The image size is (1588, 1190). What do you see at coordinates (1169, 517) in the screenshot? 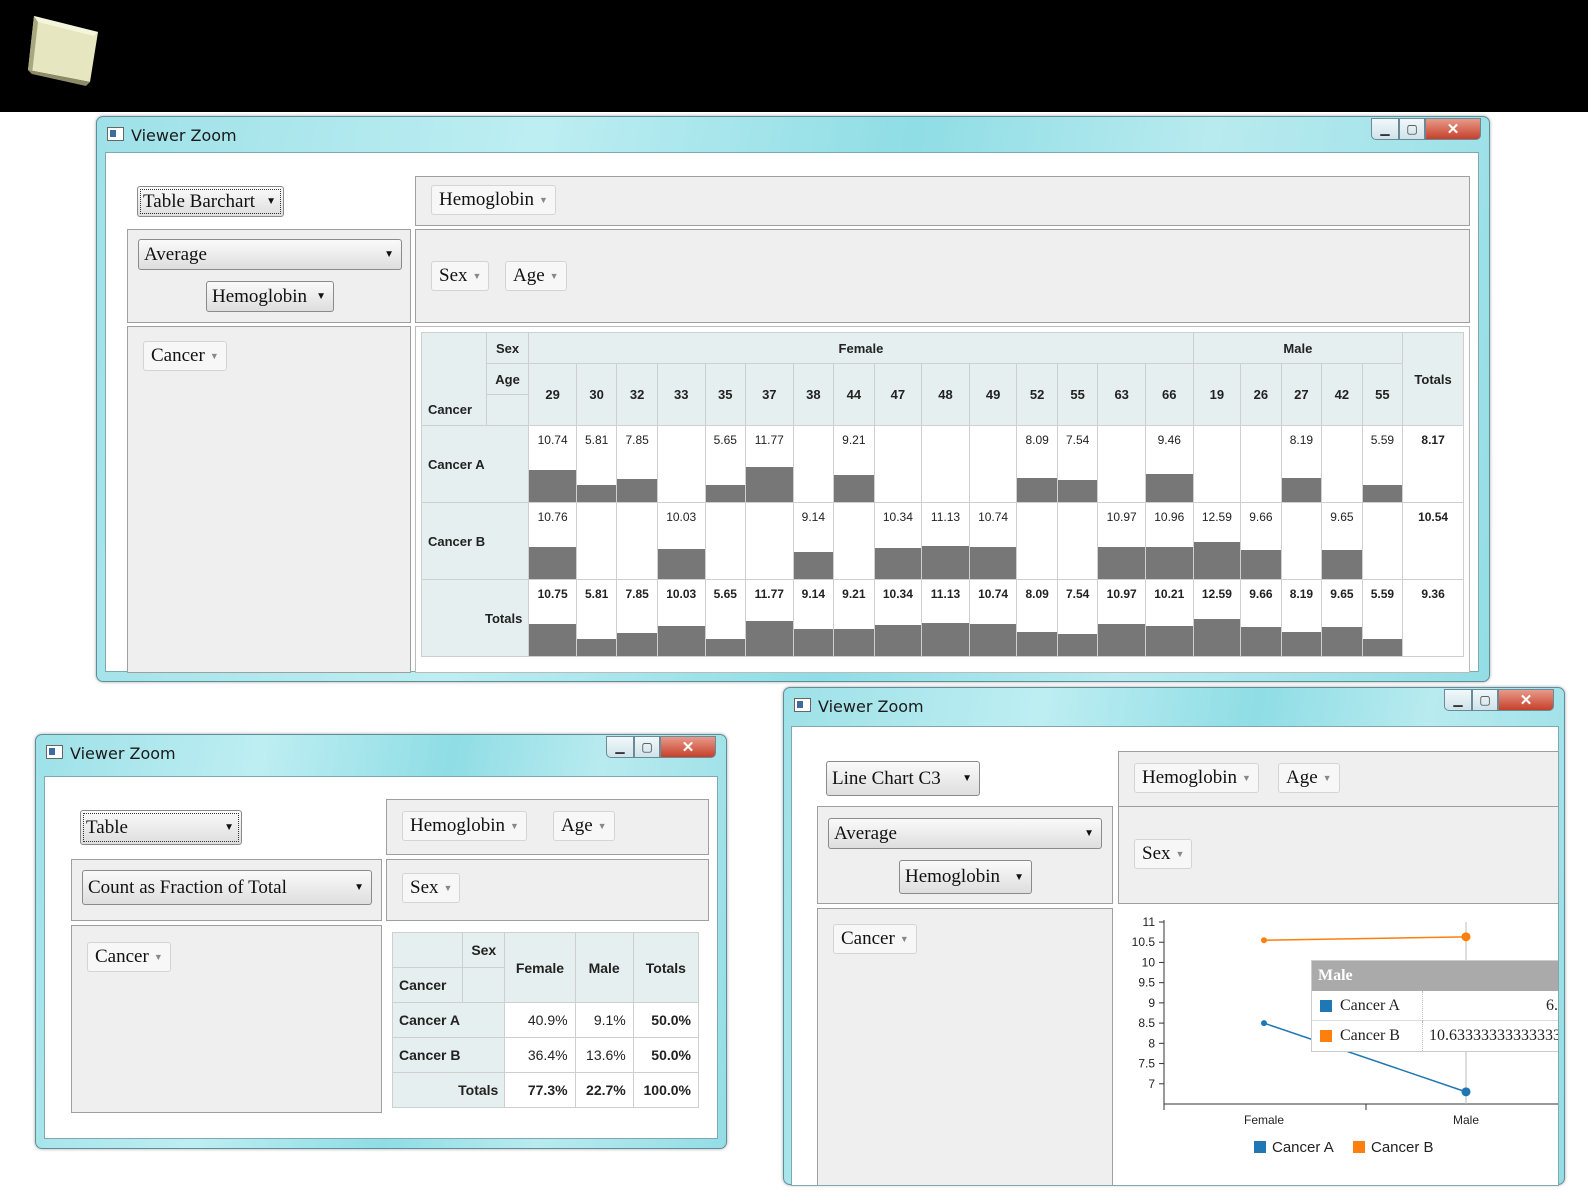
I see `cell-value: 10.96` at bounding box center [1169, 517].